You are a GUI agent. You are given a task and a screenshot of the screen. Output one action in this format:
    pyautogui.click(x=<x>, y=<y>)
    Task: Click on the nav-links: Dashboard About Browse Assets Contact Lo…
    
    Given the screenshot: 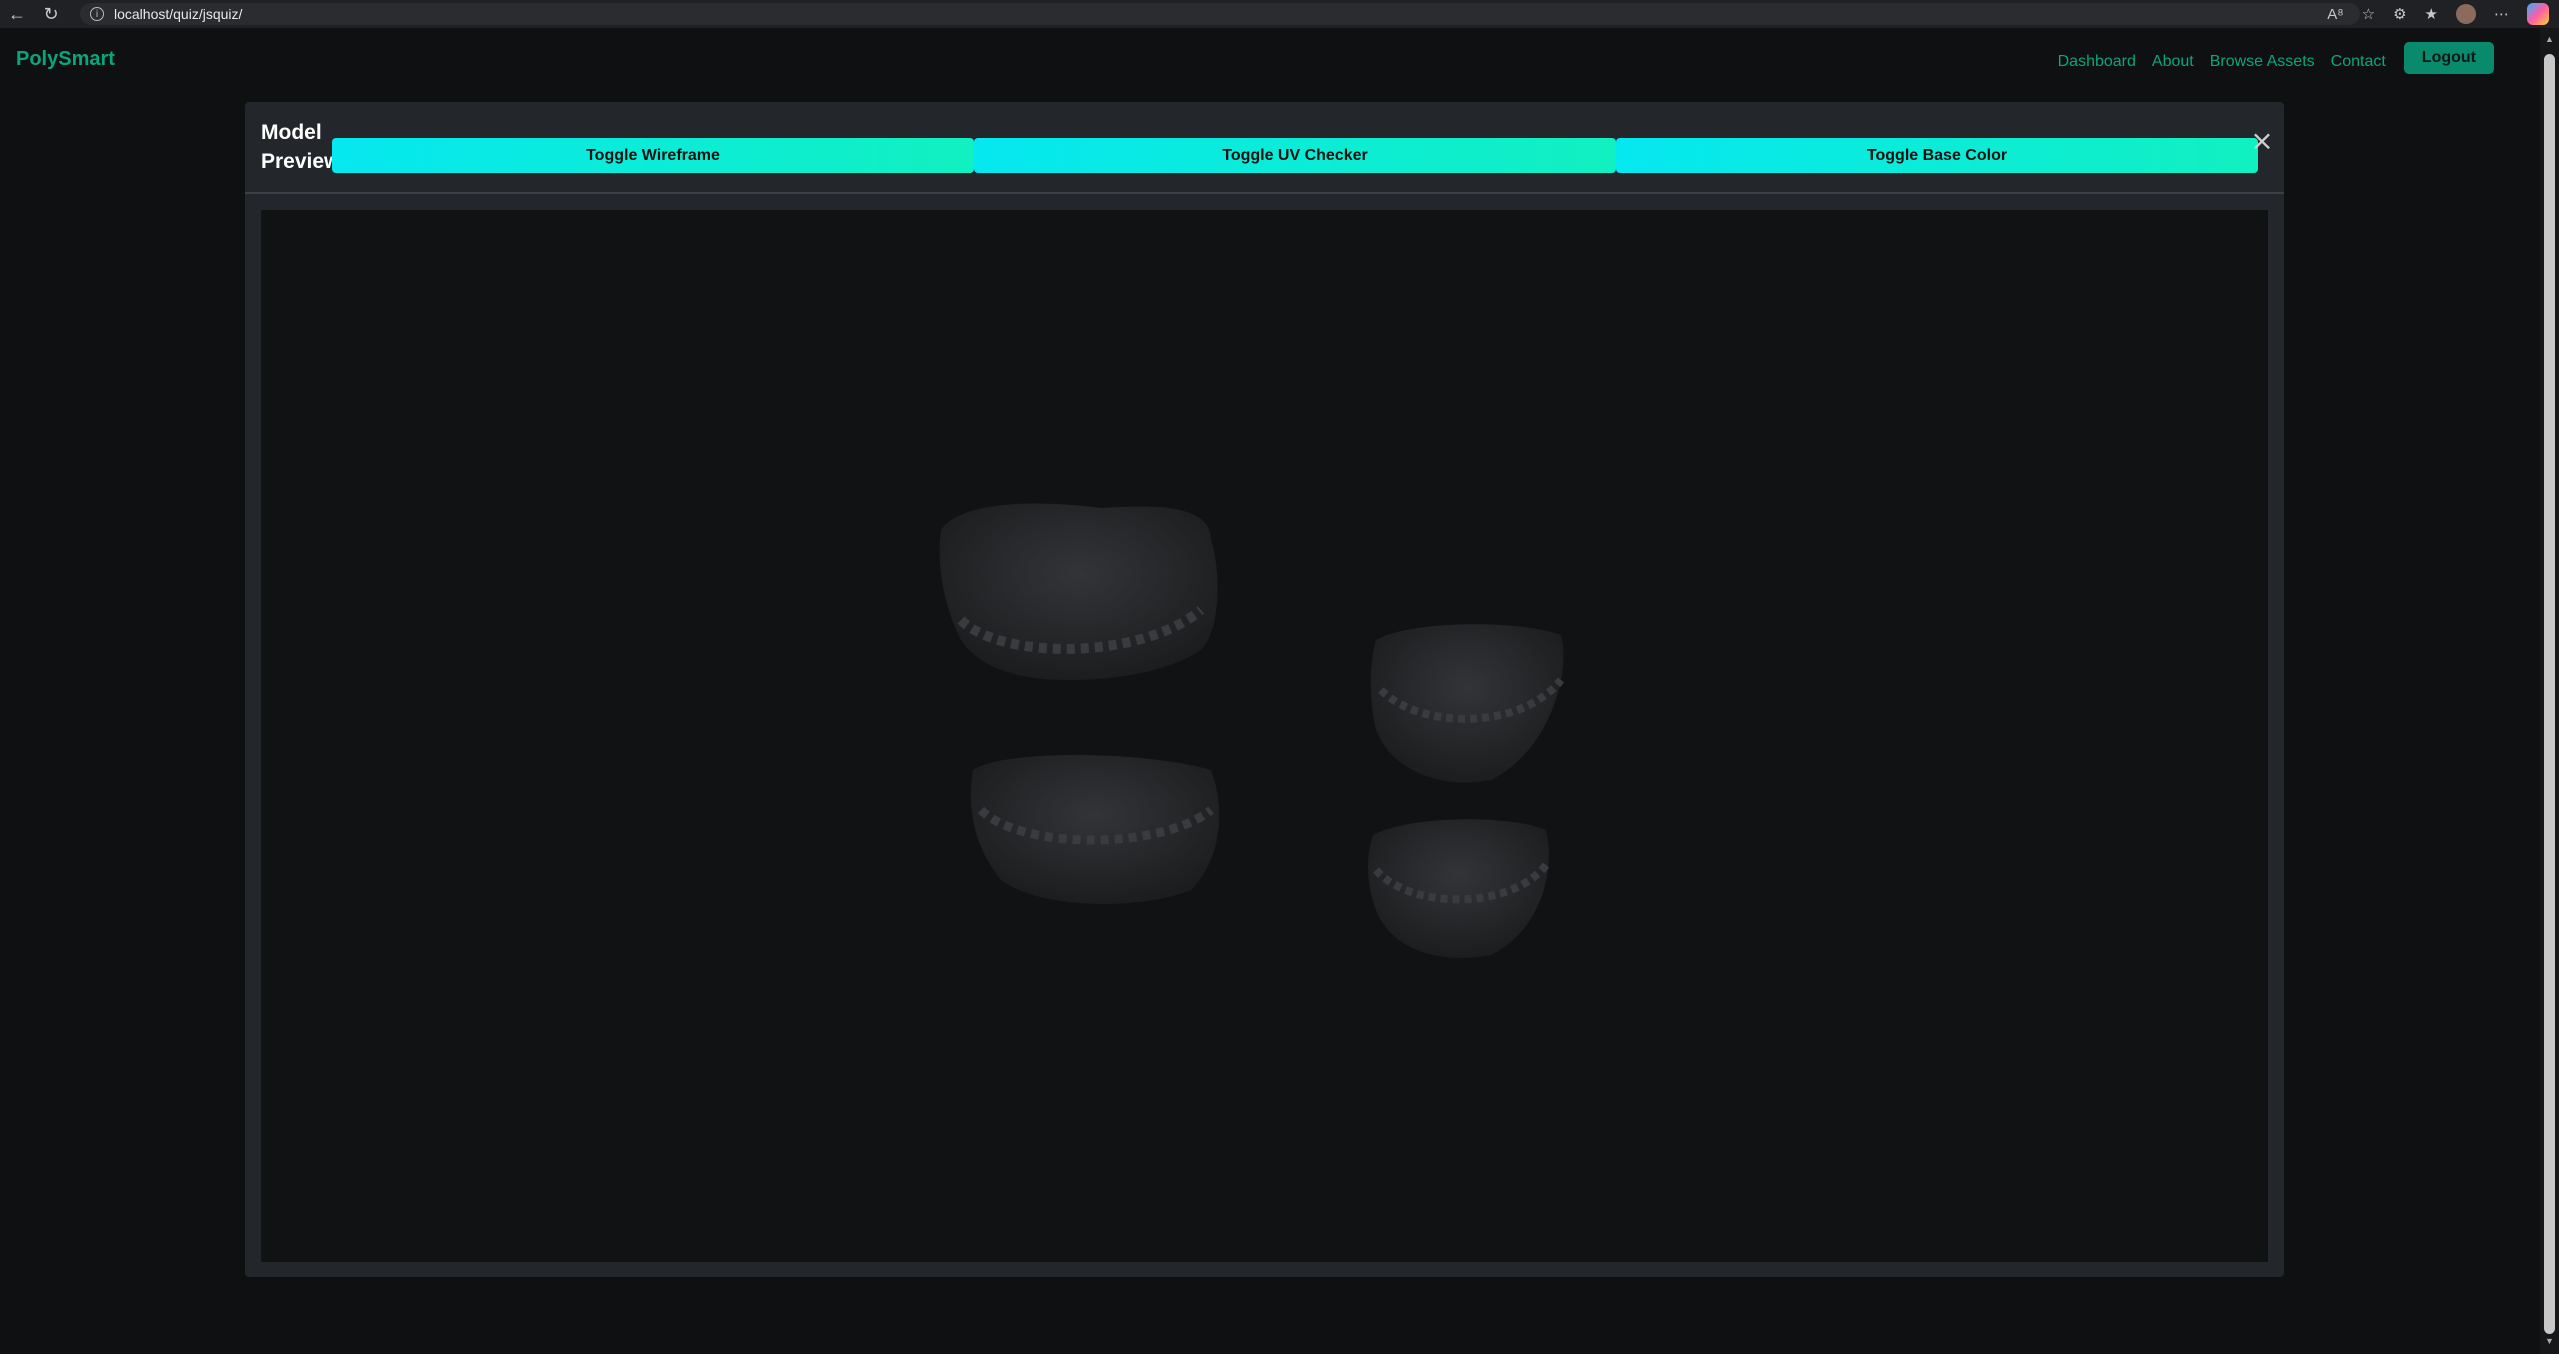 What is the action you would take?
    pyautogui.click(x=2276, y=58)
    